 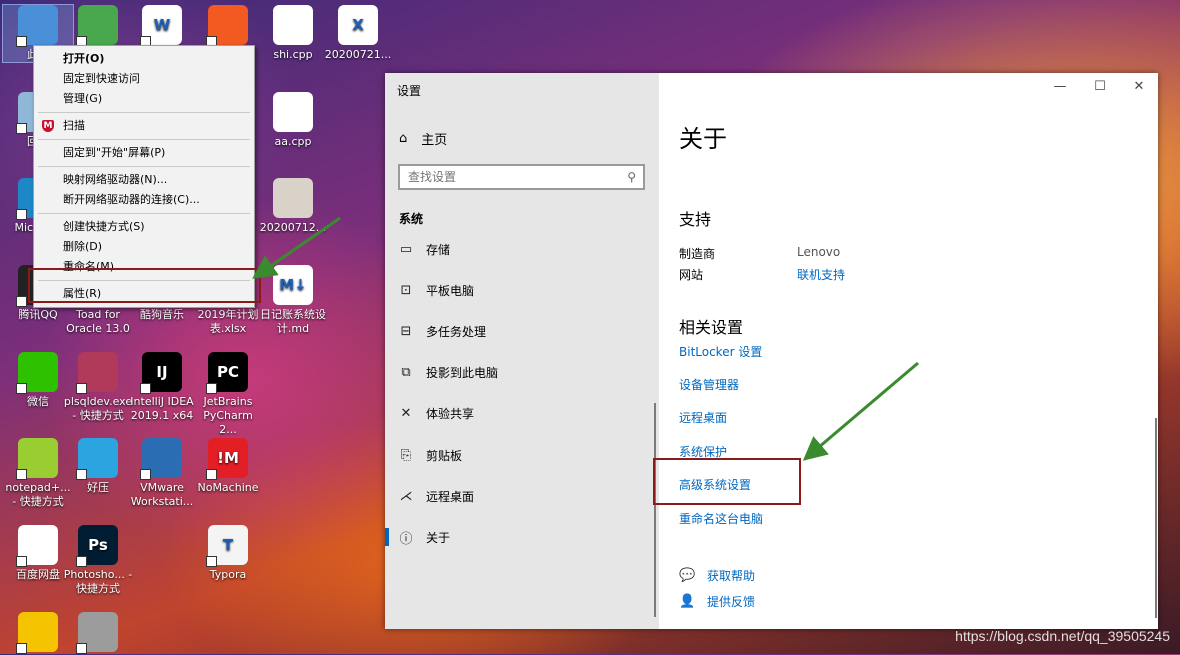 What do you see at coordinates (406, 539) in the screenshot?
I see `info-icon: ⓘ` at bounding box center [406, 539].